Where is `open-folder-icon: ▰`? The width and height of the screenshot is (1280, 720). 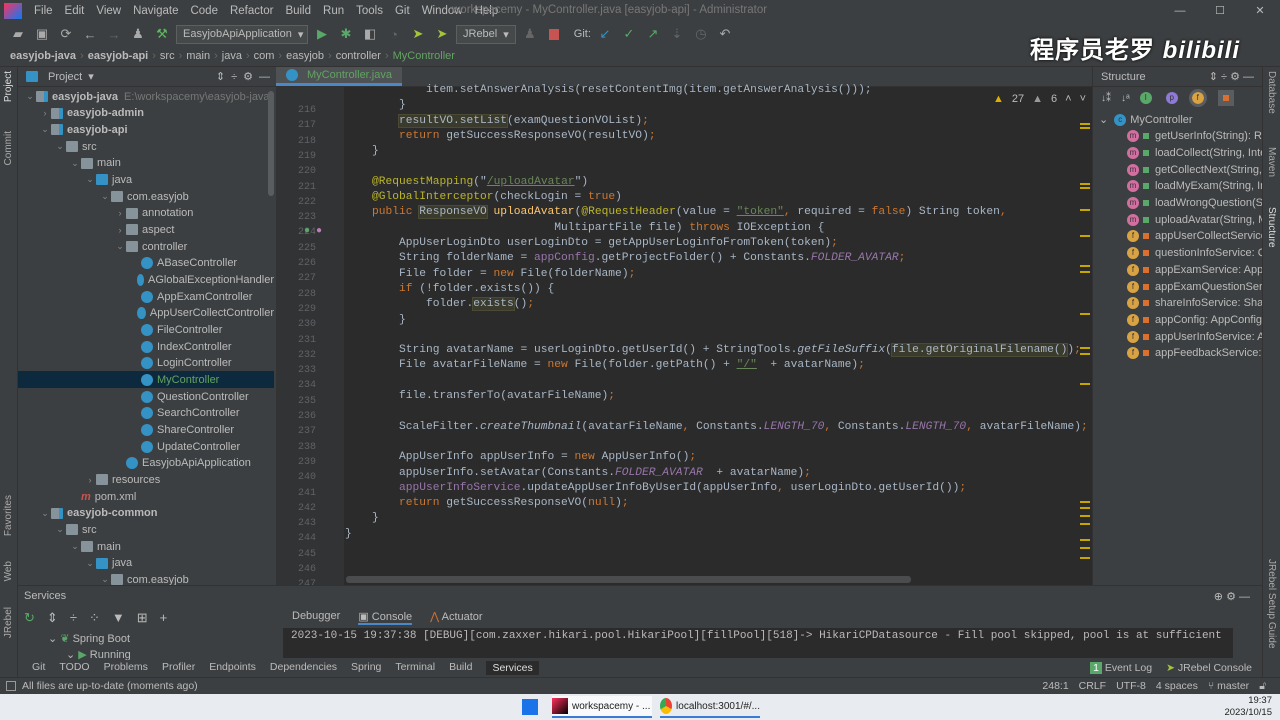
open-folder-icon: ▰ is located at coordinates (18, 34).